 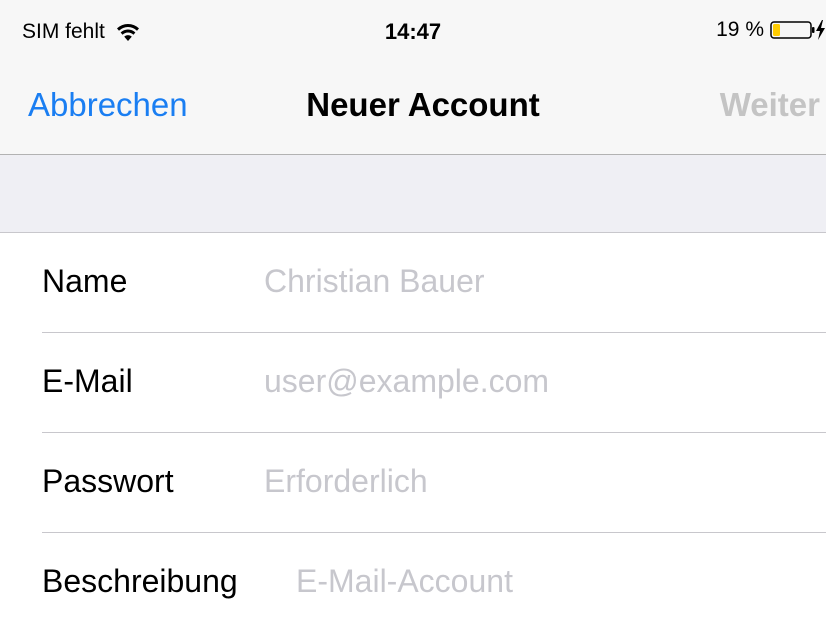 I want to click on next-button: Weiter, so click(x=770, y=105).